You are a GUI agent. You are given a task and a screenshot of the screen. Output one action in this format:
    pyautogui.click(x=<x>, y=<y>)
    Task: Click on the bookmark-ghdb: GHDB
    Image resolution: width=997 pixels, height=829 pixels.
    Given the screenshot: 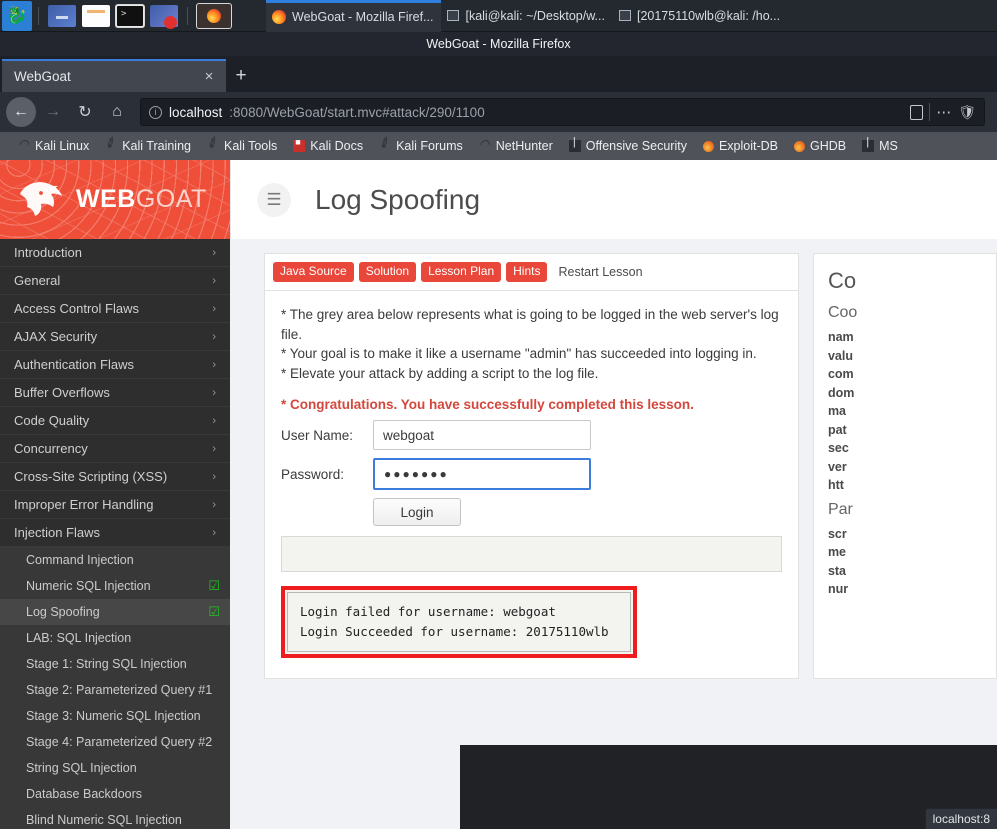 What is the action you would take?
    pyautogui.click(x=820, y=146)
    